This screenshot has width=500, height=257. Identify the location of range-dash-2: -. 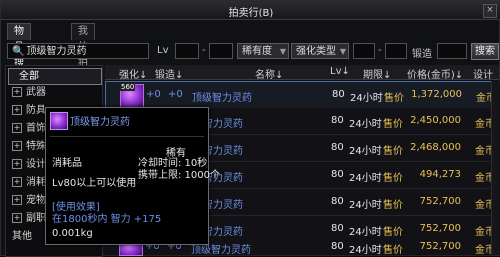
(380, 50).